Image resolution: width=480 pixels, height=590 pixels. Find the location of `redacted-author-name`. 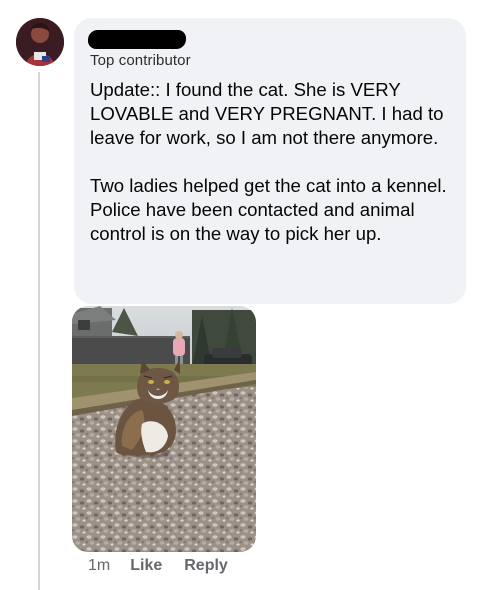

redacted-author-name is located at coordinates (137, 39).